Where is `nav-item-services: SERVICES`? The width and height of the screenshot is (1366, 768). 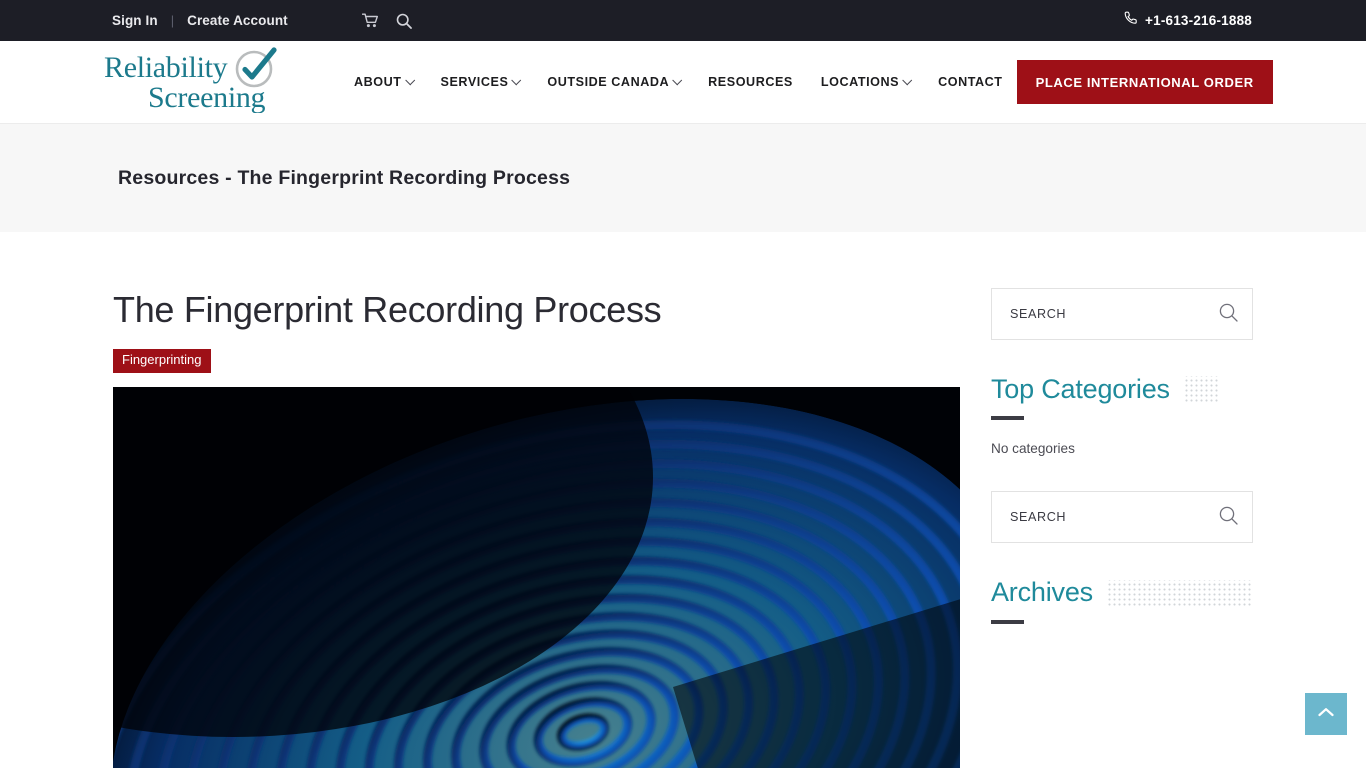 nav-item-services: SERVICES is located at coordinates (480, 81).